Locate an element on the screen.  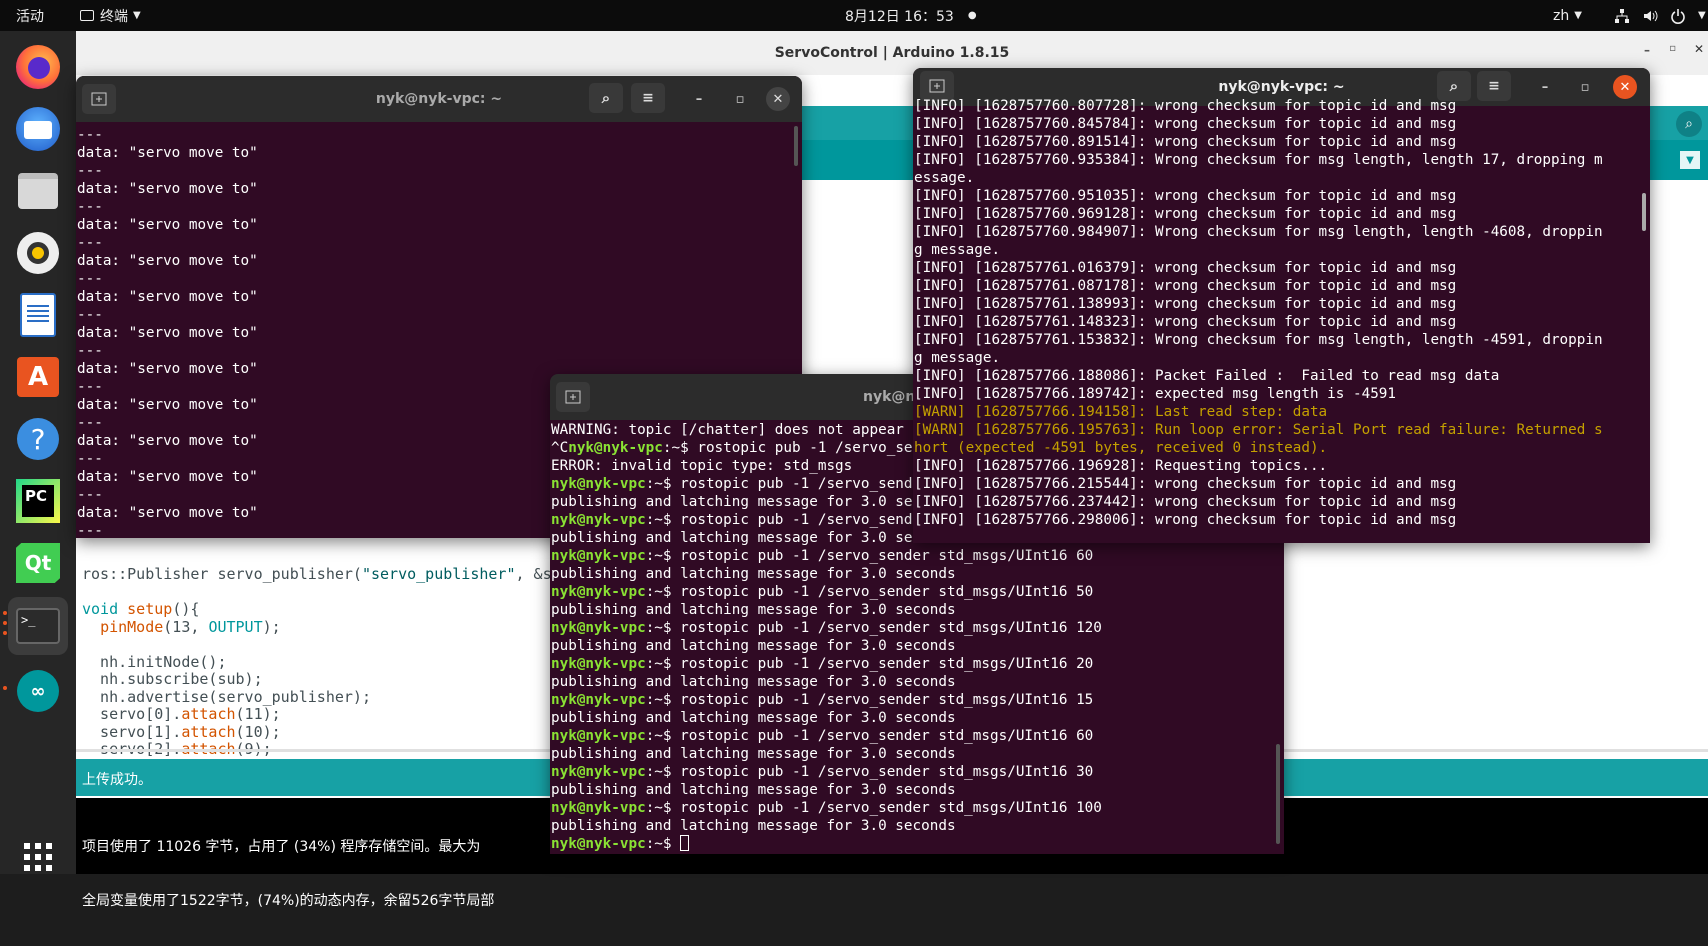
arduino-title: ServoControl | Arduino 1.8.15 is located at coordinates (892, 53).